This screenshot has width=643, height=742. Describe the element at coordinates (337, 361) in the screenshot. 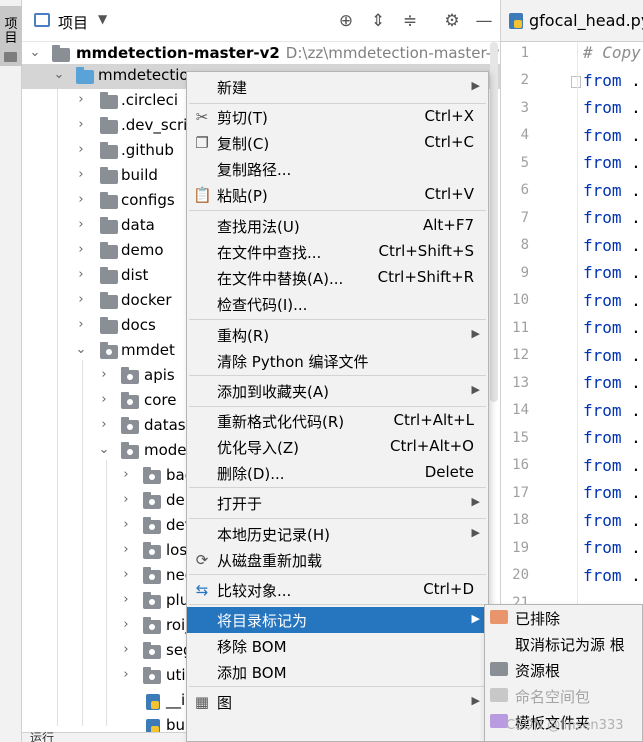

I see `menu-item-clean-python: 清除 Python 编译文件` at that location.